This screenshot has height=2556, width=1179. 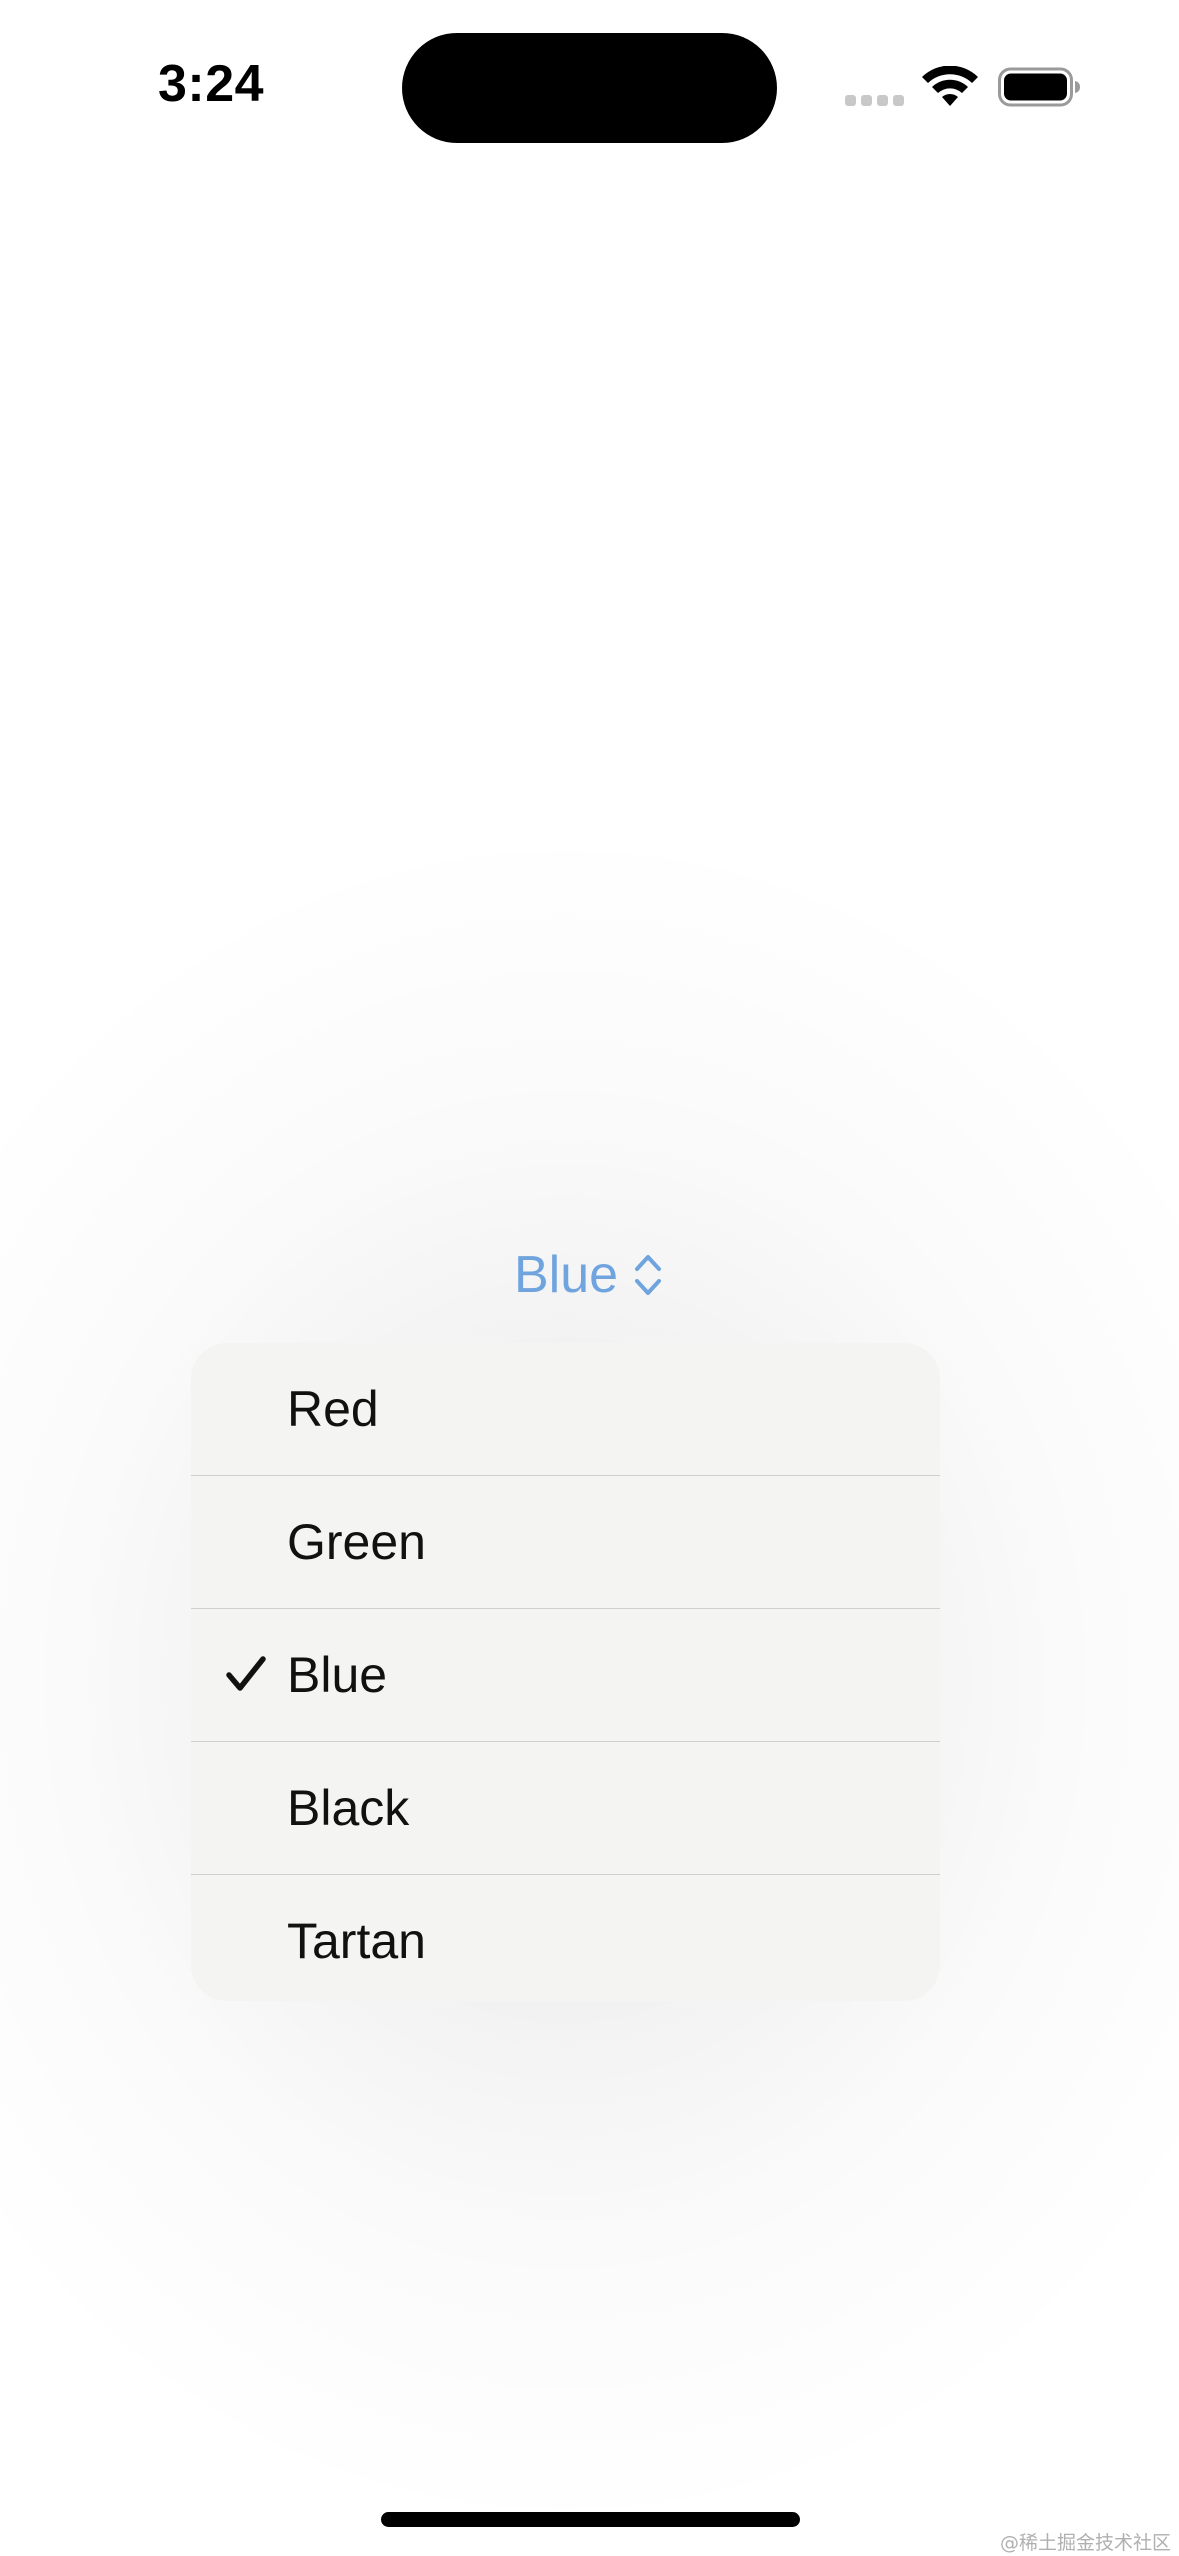 What do you see at coordinates (1039, 87) in the screenshot?
I see `battery-icon` at bounding box center [1039, 87].